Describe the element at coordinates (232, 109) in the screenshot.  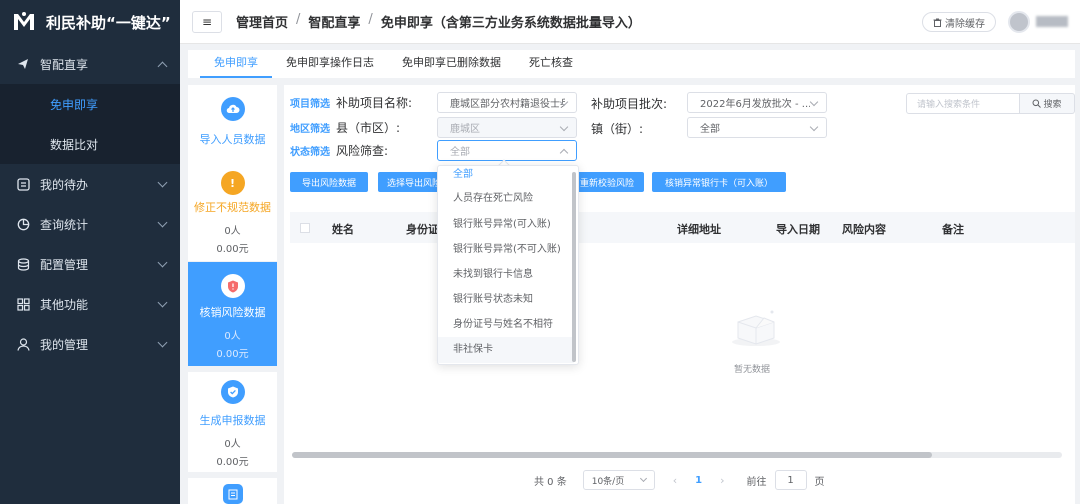
I see `cloud-upload-icon` at that location.